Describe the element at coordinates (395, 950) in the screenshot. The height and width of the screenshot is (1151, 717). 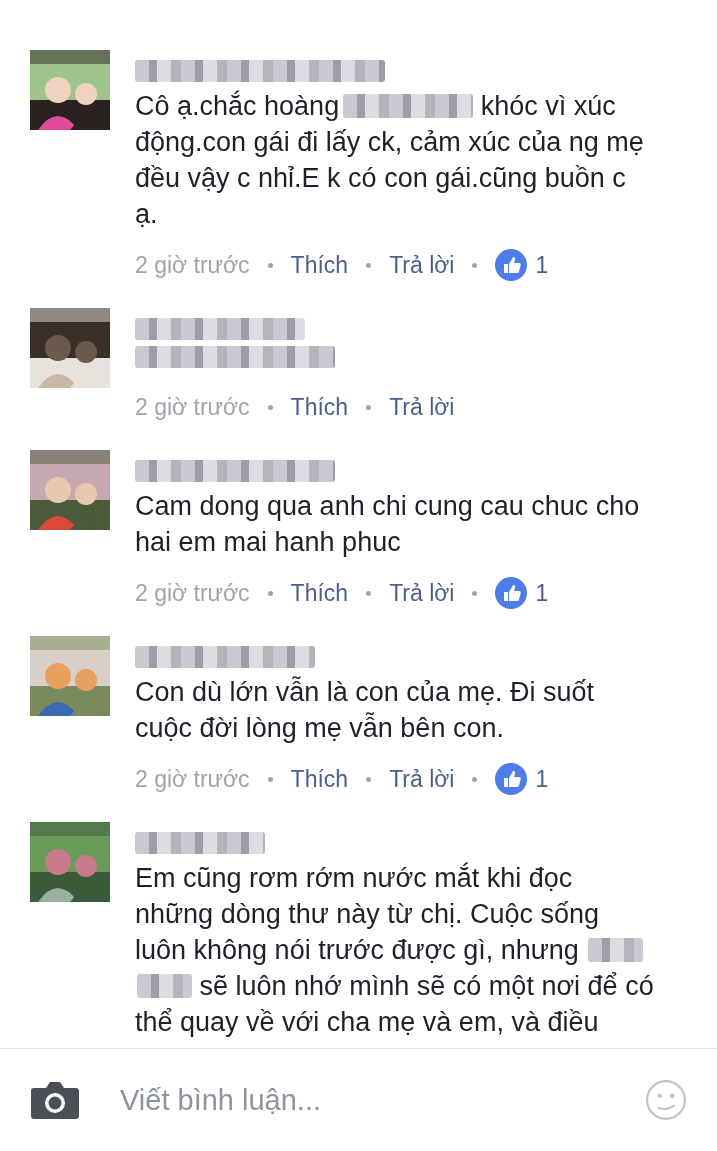
I see `comment-text: Em cũng rơm rớm nước mắt khi đọc những dòng thư này từ chị. Cuộc sống luôn không nói trước được gì, nhưng sẽ luôn nhớ mình sẽ có một nơi để có thể quay về với cha mẹ và em, và điều` at that location.